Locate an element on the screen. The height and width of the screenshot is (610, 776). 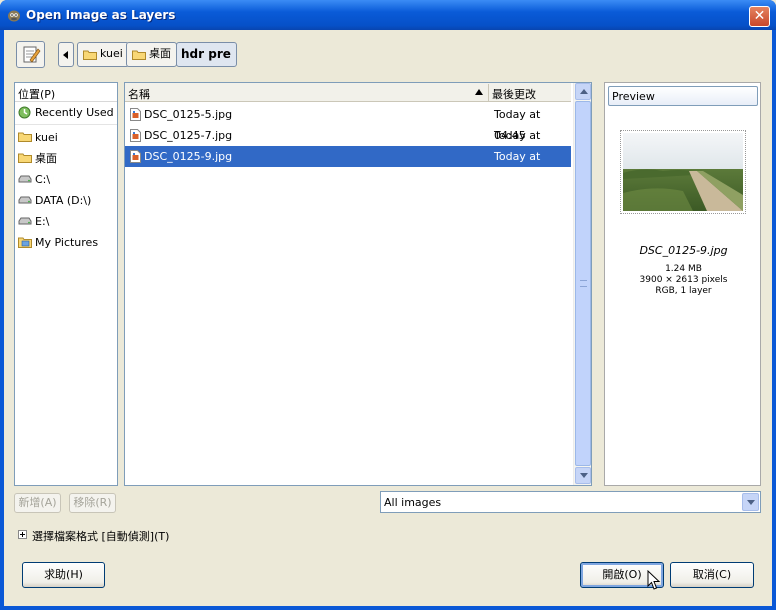
file-name: DSC_0125-9.jpg is located at coordinates (188, 156).